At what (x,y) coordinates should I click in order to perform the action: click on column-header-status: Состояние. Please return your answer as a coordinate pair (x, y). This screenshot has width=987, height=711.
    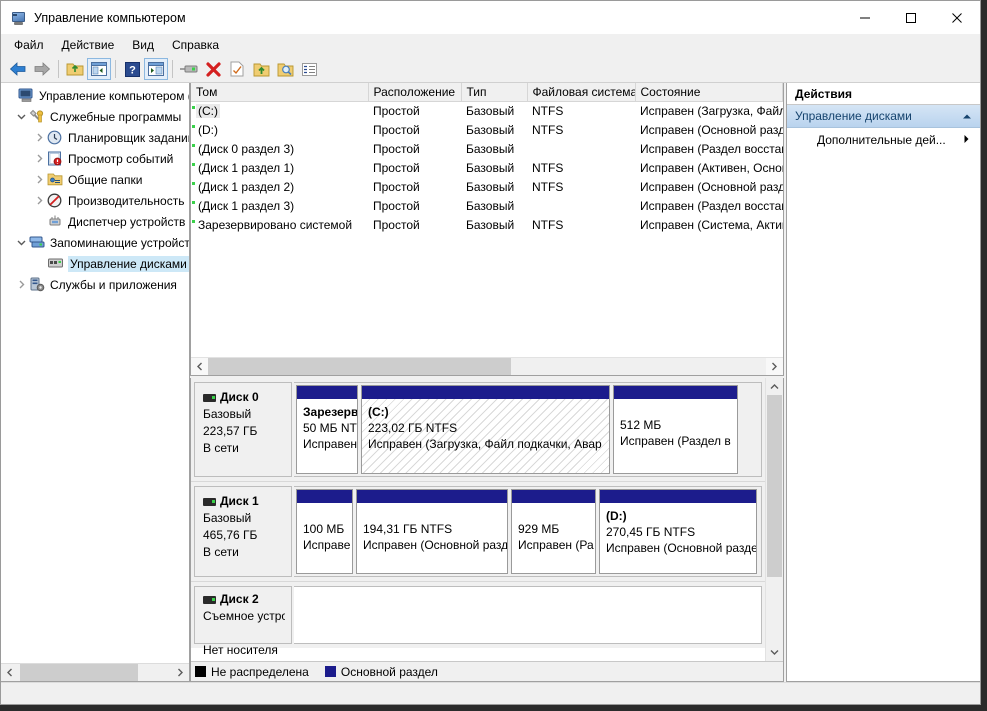
    Looking at the image, I should click on (709, 92).